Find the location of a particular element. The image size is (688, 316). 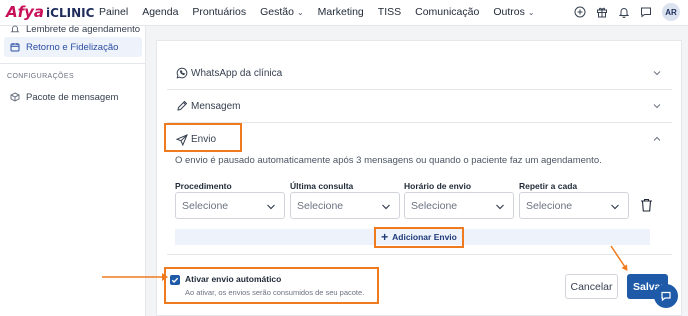

nav-label: Agenda is located at coordinates (160, 12).